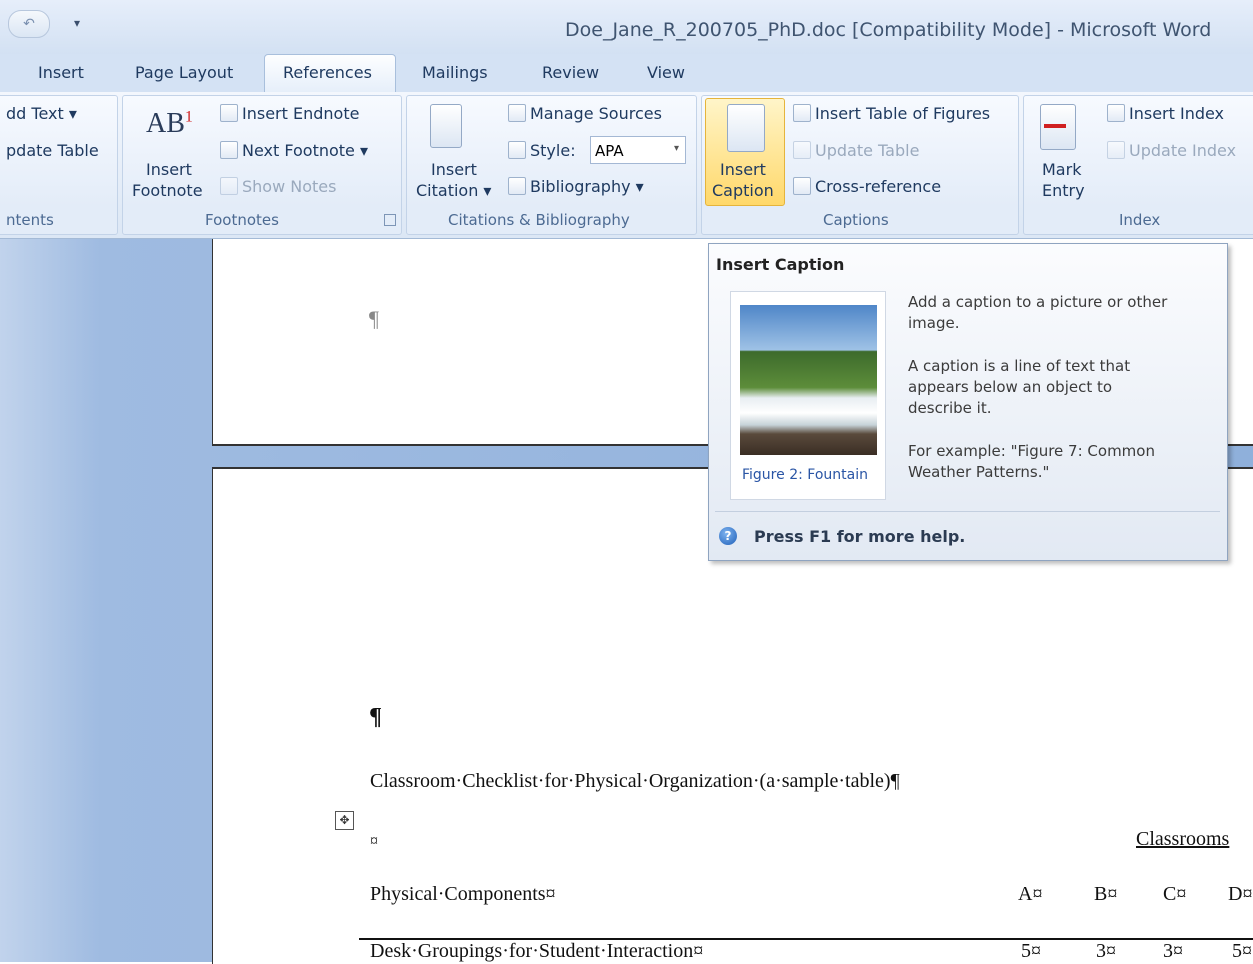  Describe the element at coordinates (1171, 150) in the screenshot. I see `update-index-button: Update Index` at that location.